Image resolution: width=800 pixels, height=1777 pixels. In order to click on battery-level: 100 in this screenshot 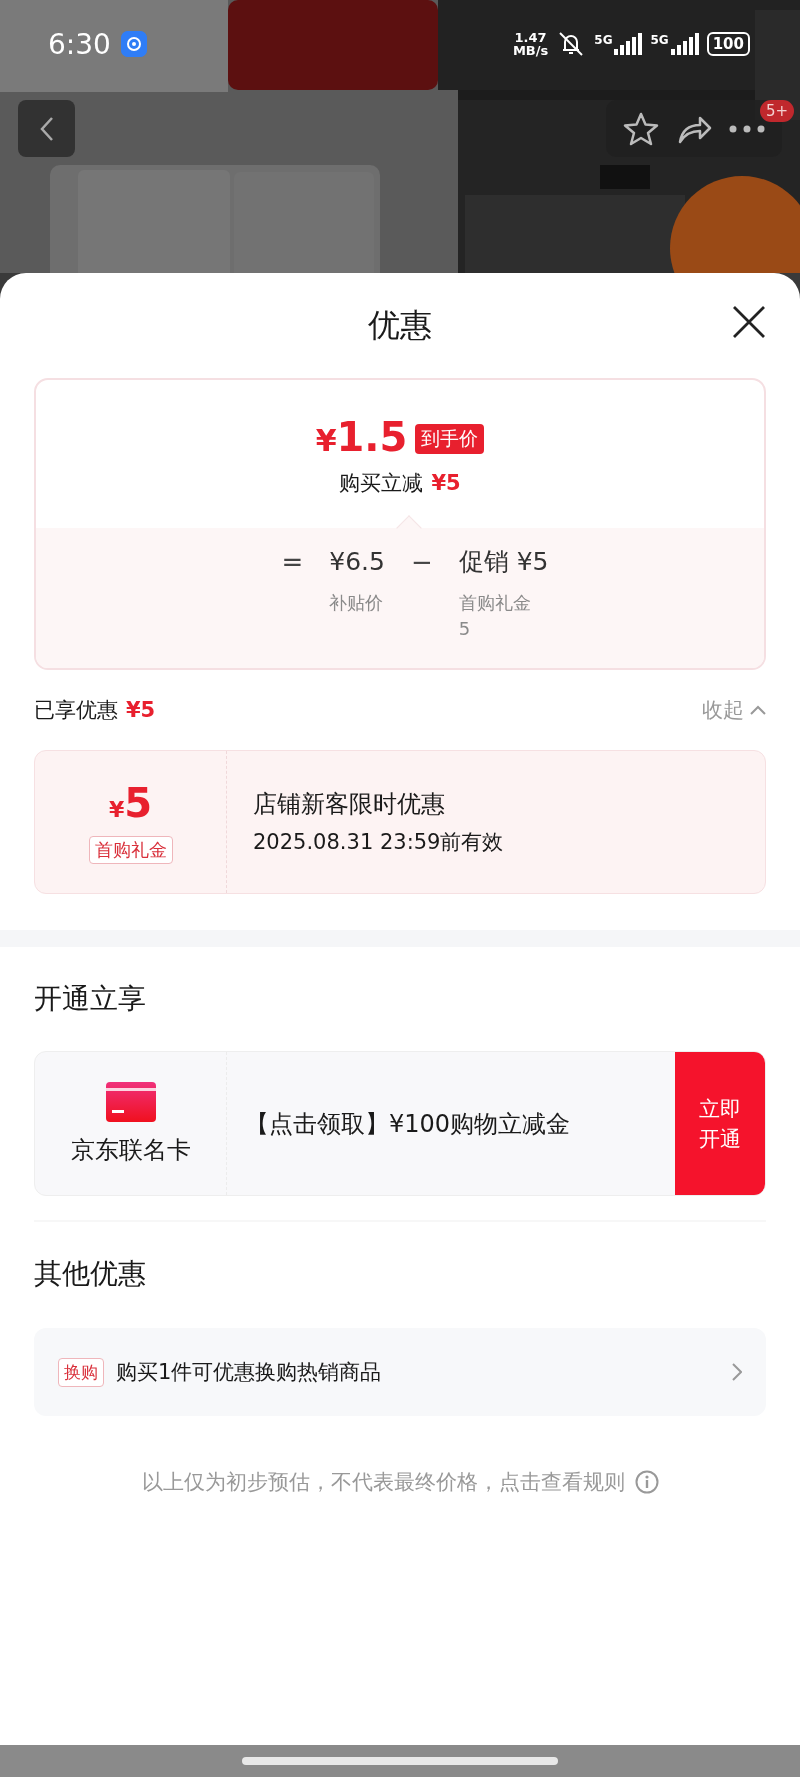, I will do `click(728, 44)`.